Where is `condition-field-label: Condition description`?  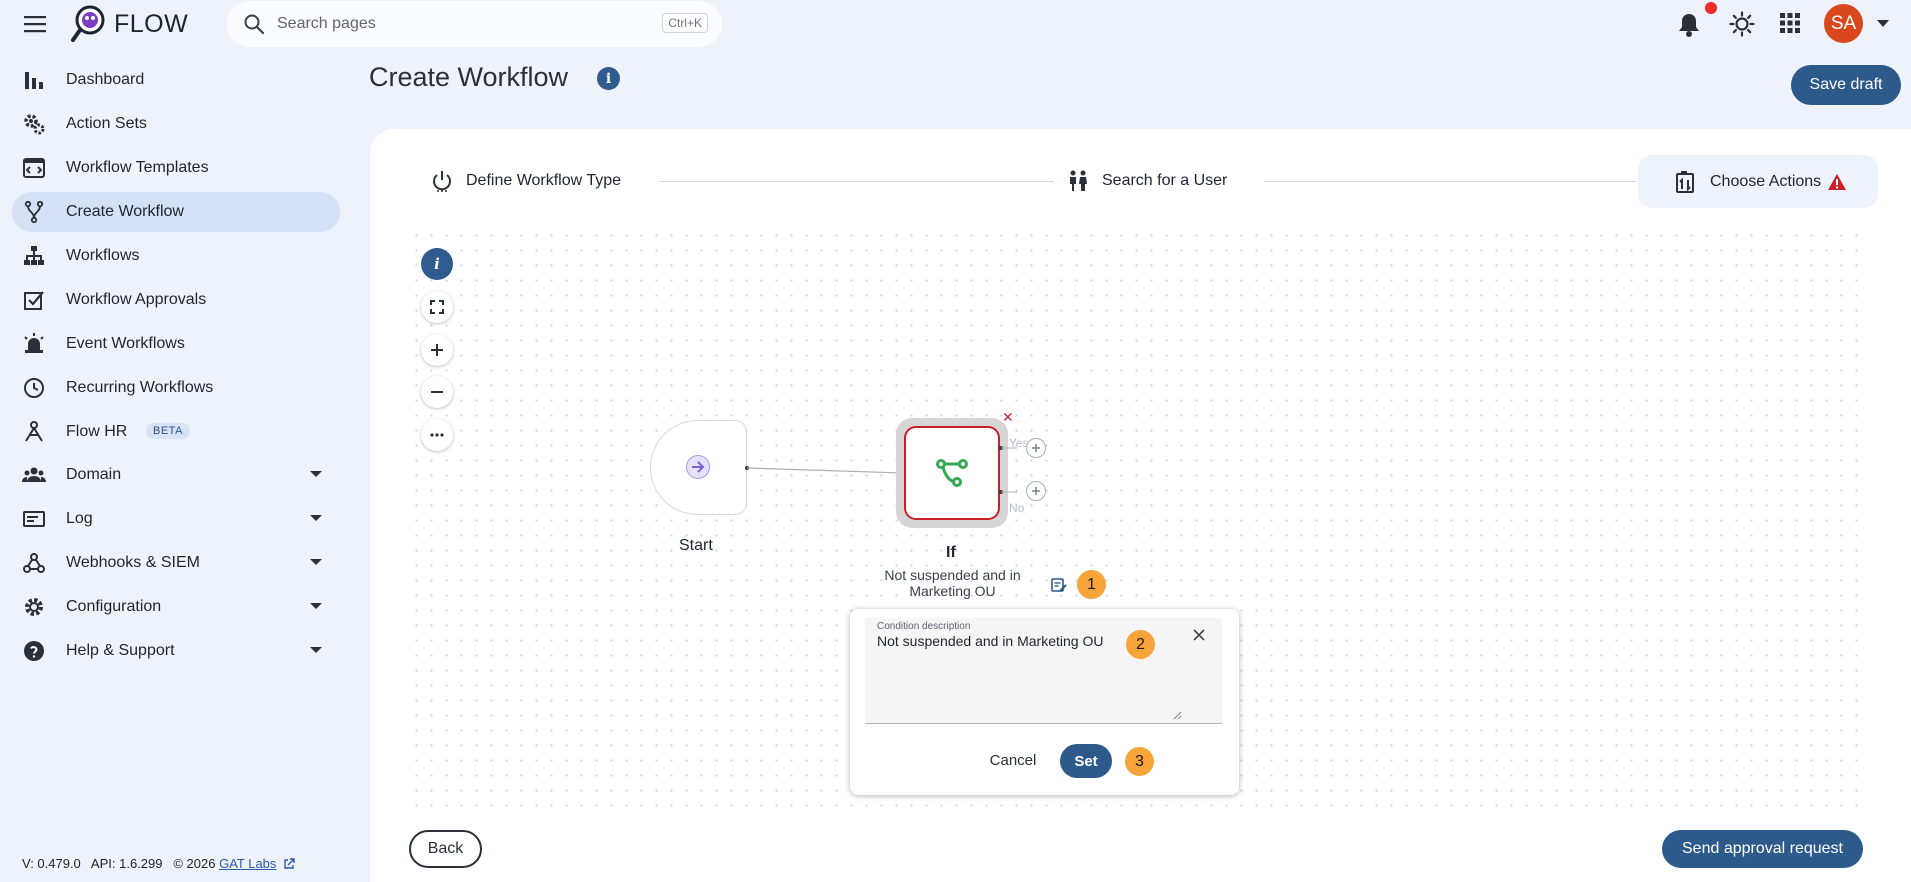
condition-field-label: Condition description is located at coordinates (924, 626).